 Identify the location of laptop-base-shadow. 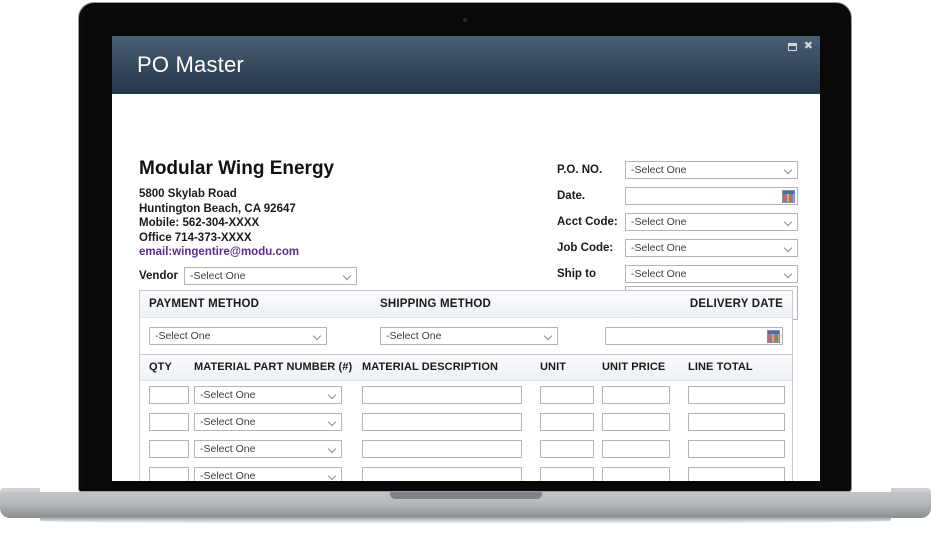
(465, 520).